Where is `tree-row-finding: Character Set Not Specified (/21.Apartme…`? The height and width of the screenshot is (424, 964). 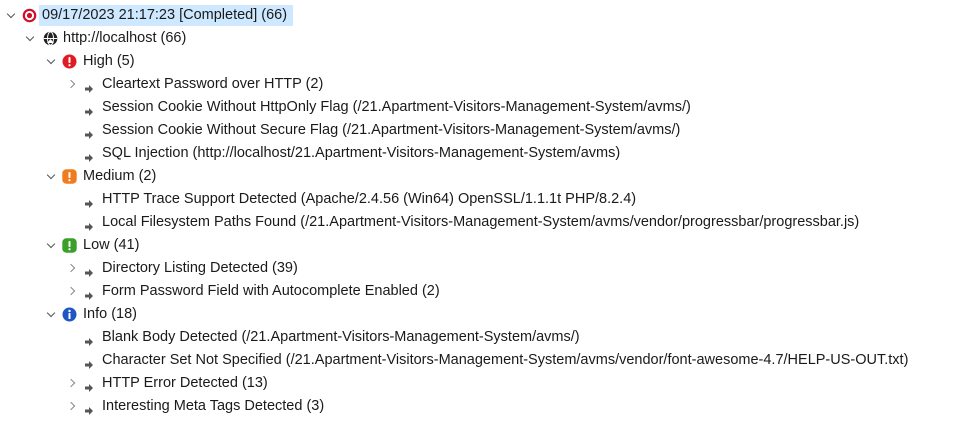
tree-row-finding: Character Set Not Specified (/21.Apartme… is located at coordinates (482, 360).